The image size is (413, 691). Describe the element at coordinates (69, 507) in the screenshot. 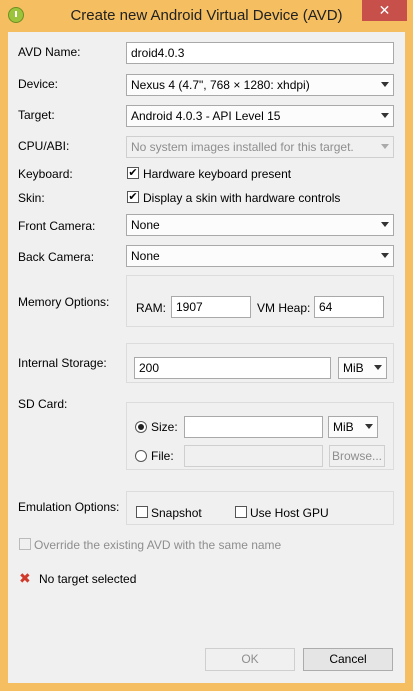

I see `emulation-options-label: Emulation Options:` at that location.